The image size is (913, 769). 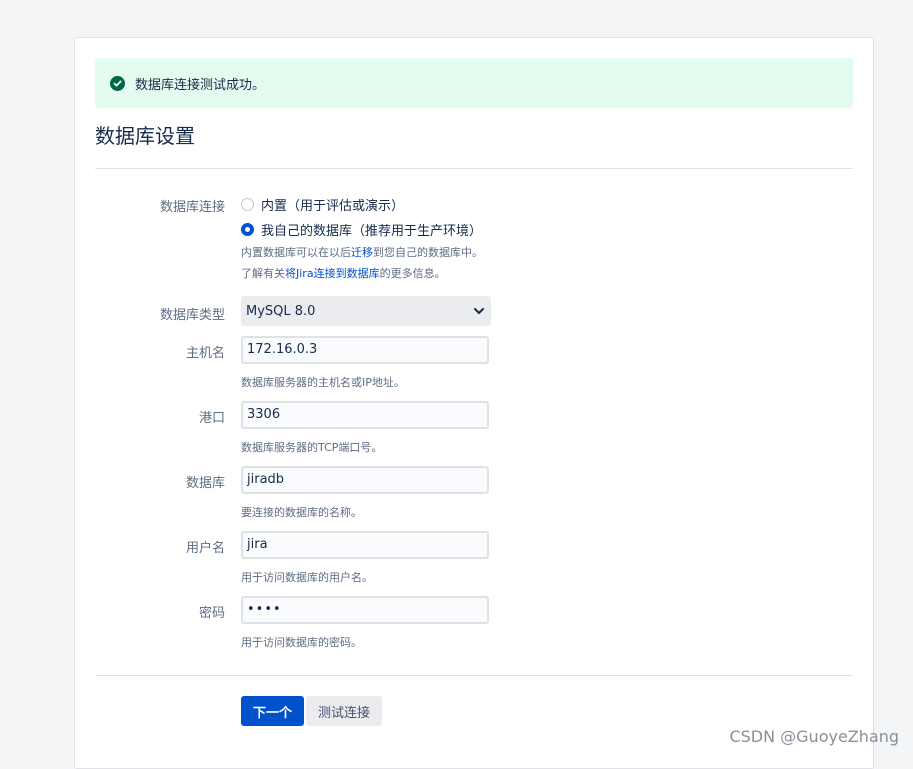 I want to click on radio-builtin: 内置（用于评估或演示）, so click(x=322, y=204).